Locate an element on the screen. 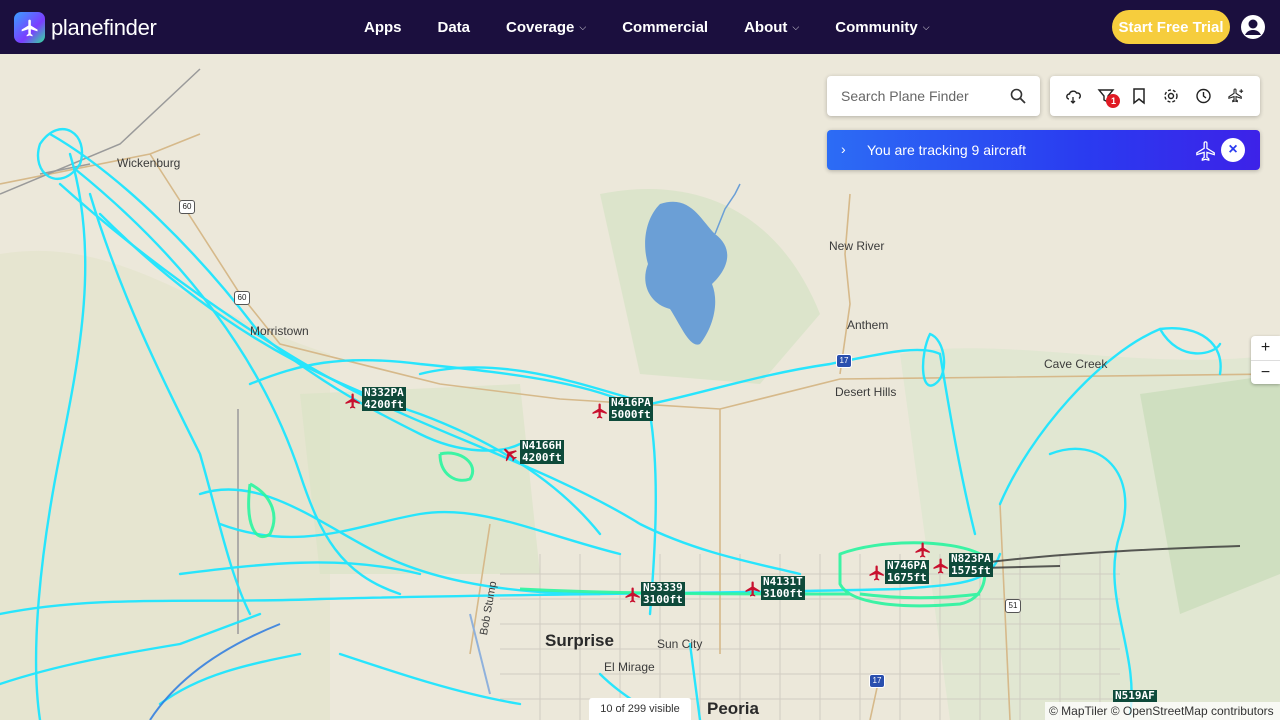 The image size is (1280, 720). place-label: New River is located at coordinates (857, 246).